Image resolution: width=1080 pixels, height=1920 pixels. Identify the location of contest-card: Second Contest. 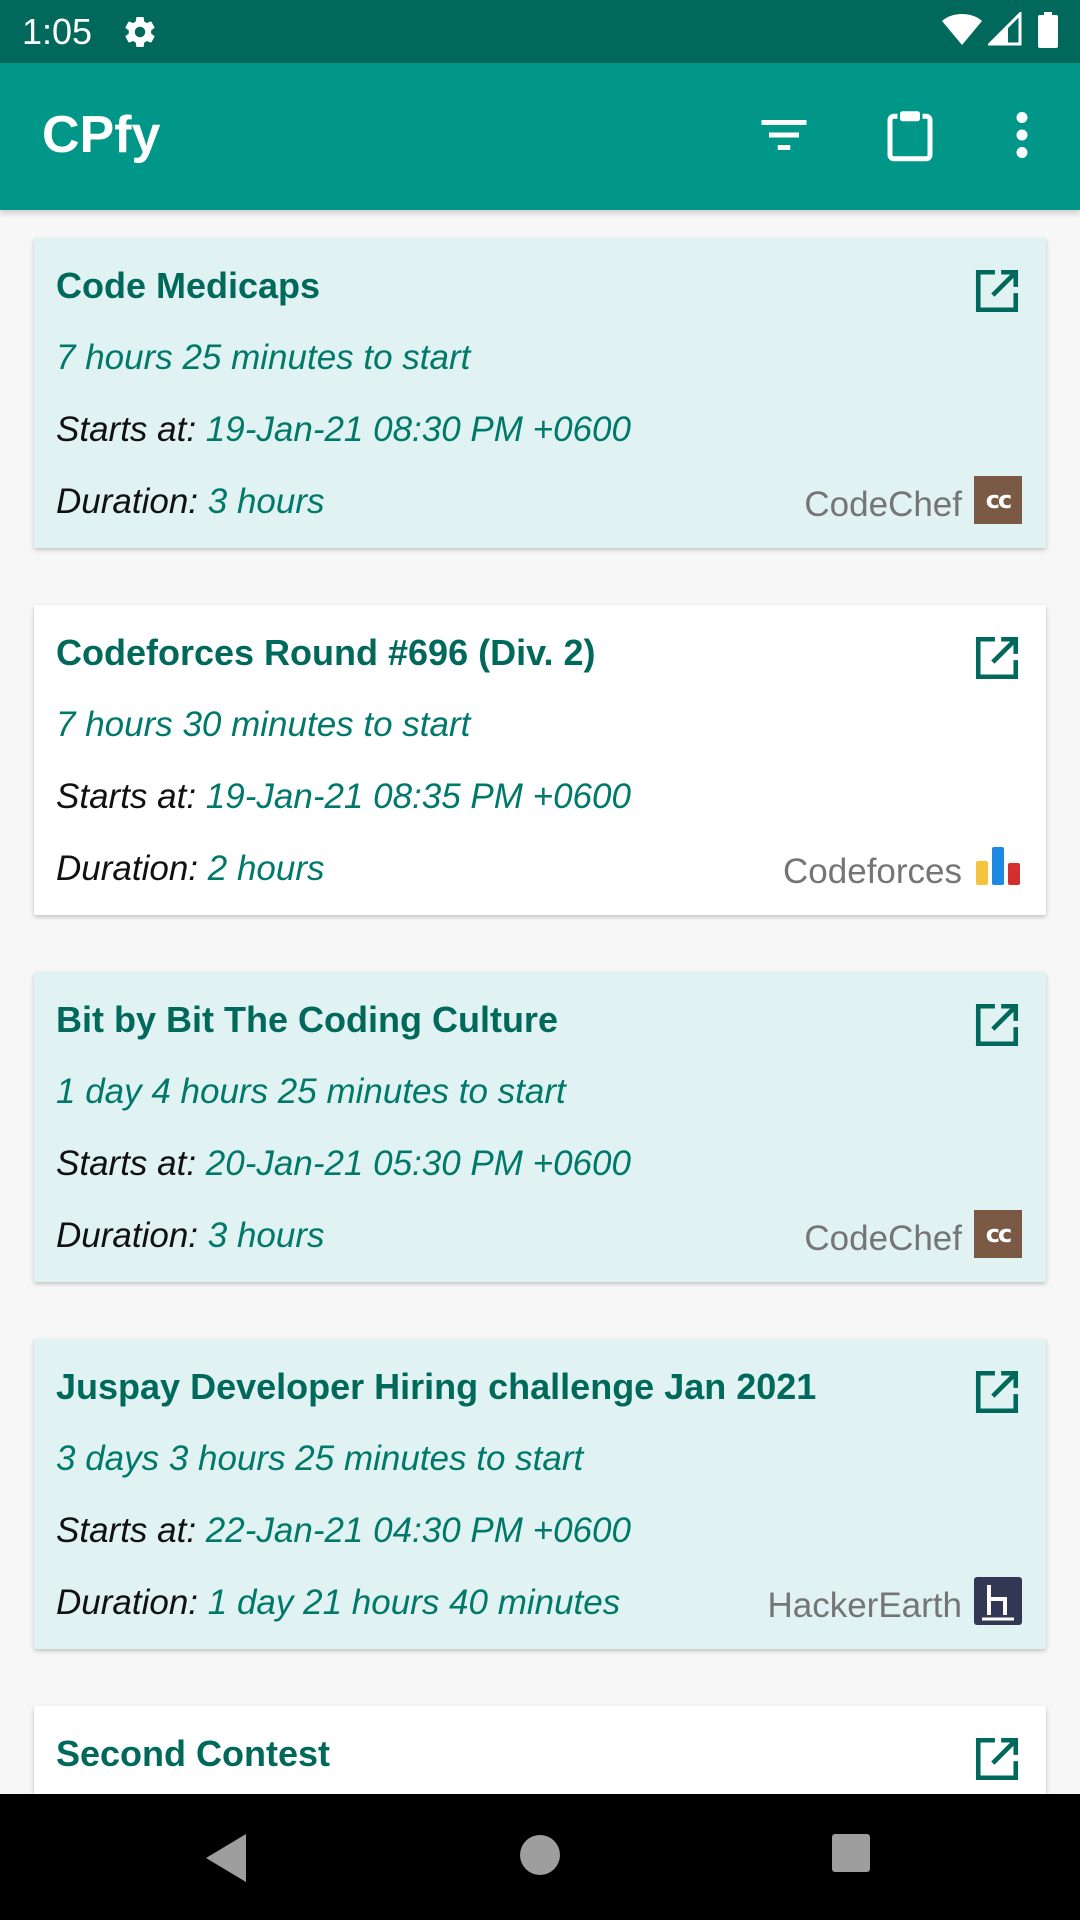
(540, 1750).